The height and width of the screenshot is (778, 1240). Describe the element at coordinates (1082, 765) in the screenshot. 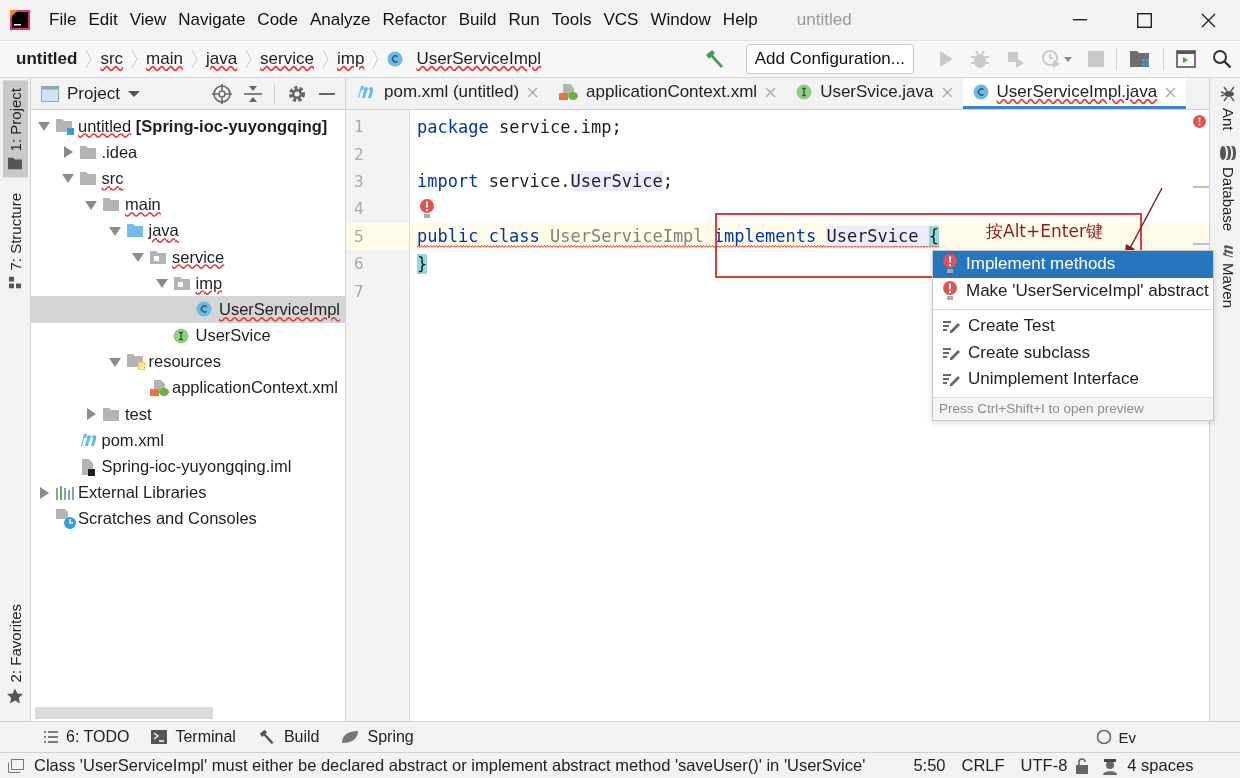

I see `lock-icon` at that location.